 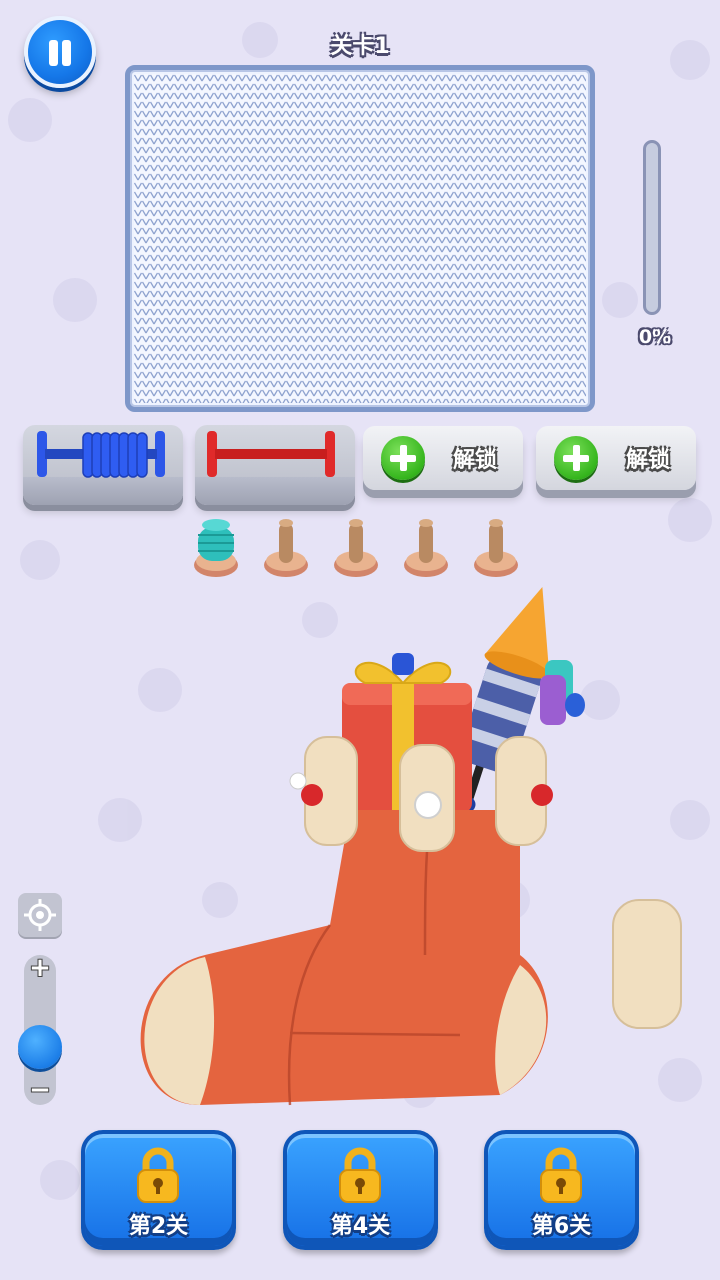 I want to click on level-title: 关卡1, so click(x=360, y=46).